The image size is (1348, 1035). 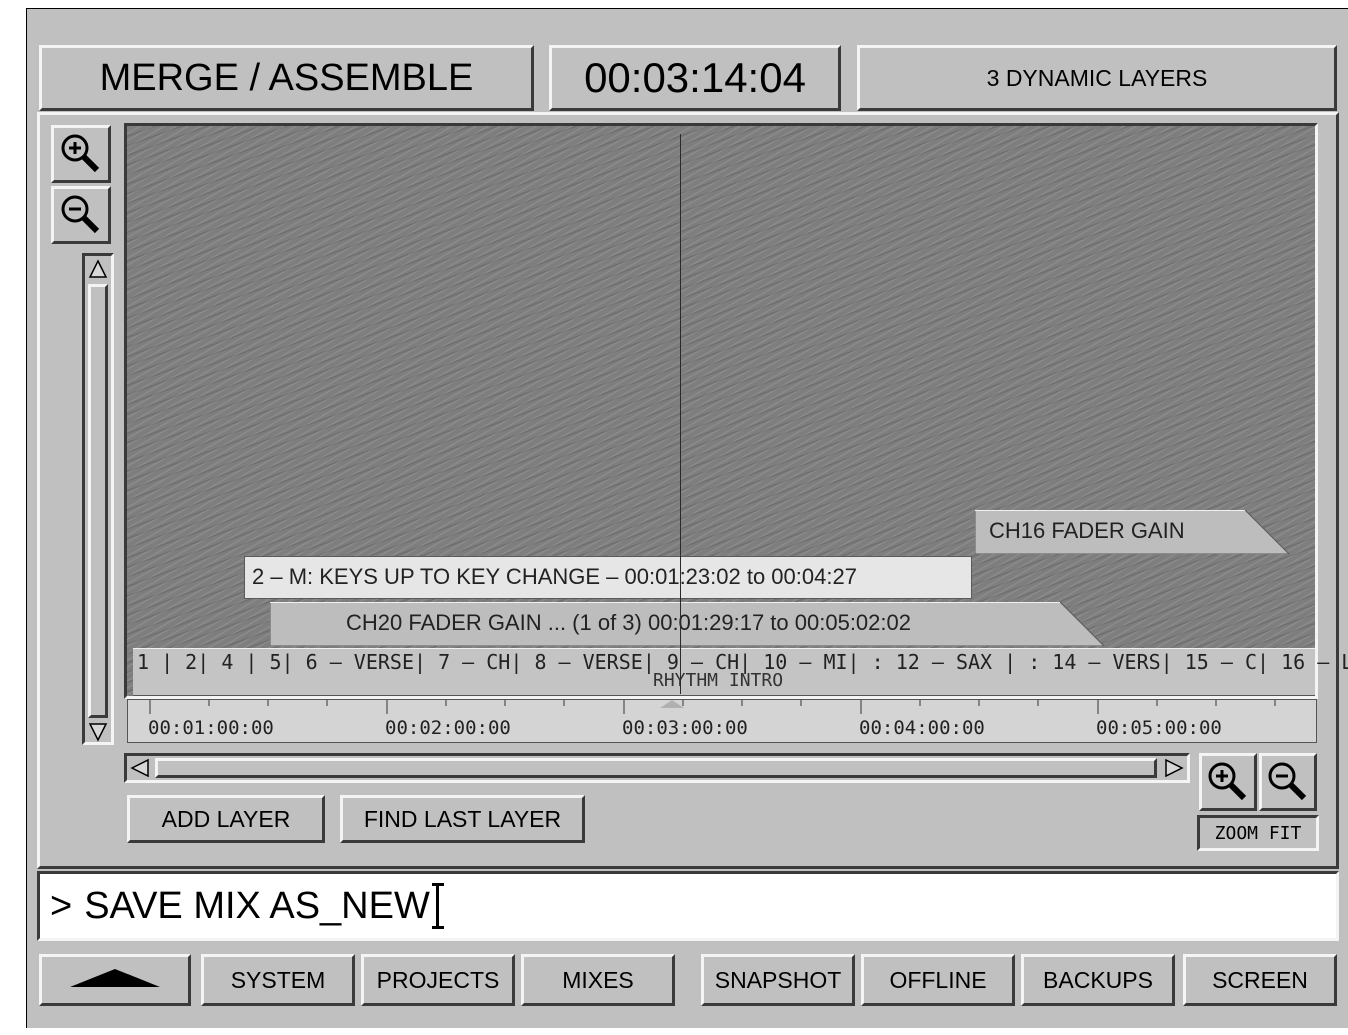 What do you see at coordinates (1314, 662) in the screenshot?
I see `marker-segment: 16 – LAST` at bounding box center [1314, 662].